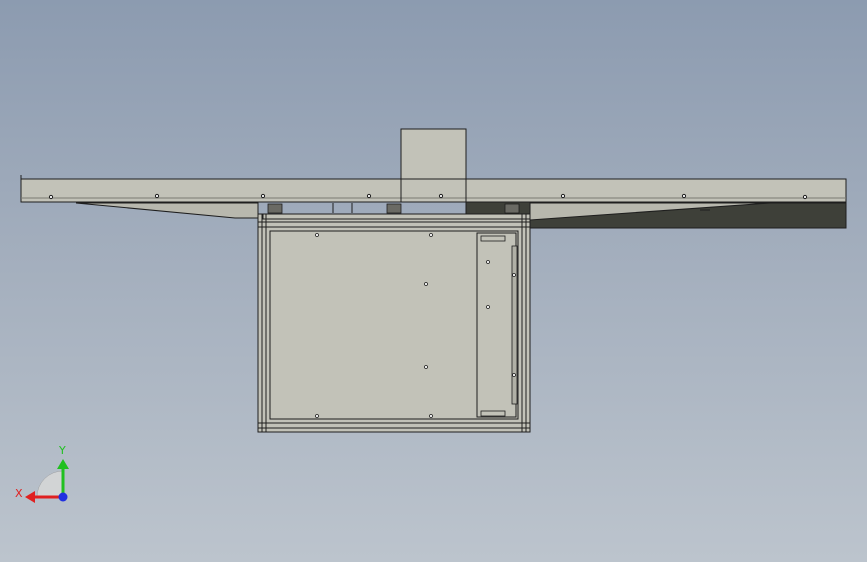 The height and width of the screenshot is (562, 867). What do you see at coordinates (62, 450) in the screenshot?
I see `y-axis-label: Y` at bounding box center [62, 450].